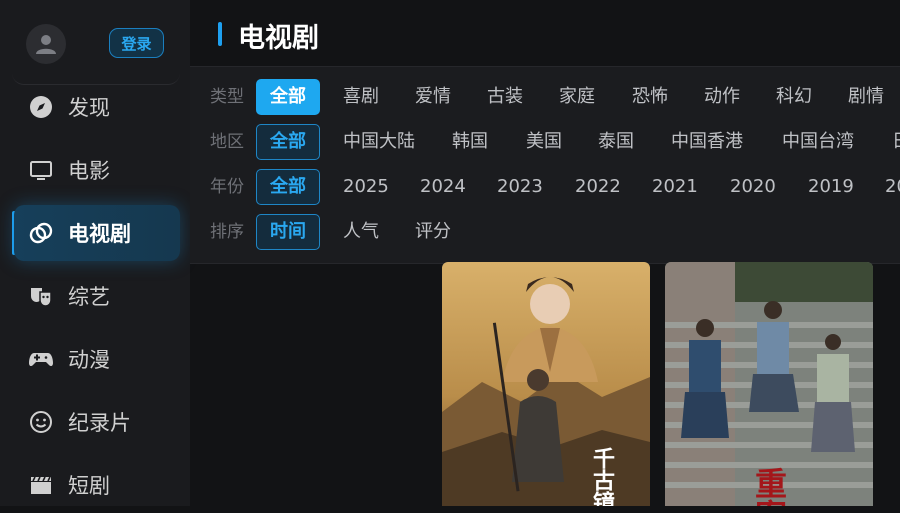 The width and height of the screenshot is (900, 513). What do you see at coordinates (379, 142) in the screenshot?
I see `filter-chip: 中国大陆` at bounding box center [379, 142].